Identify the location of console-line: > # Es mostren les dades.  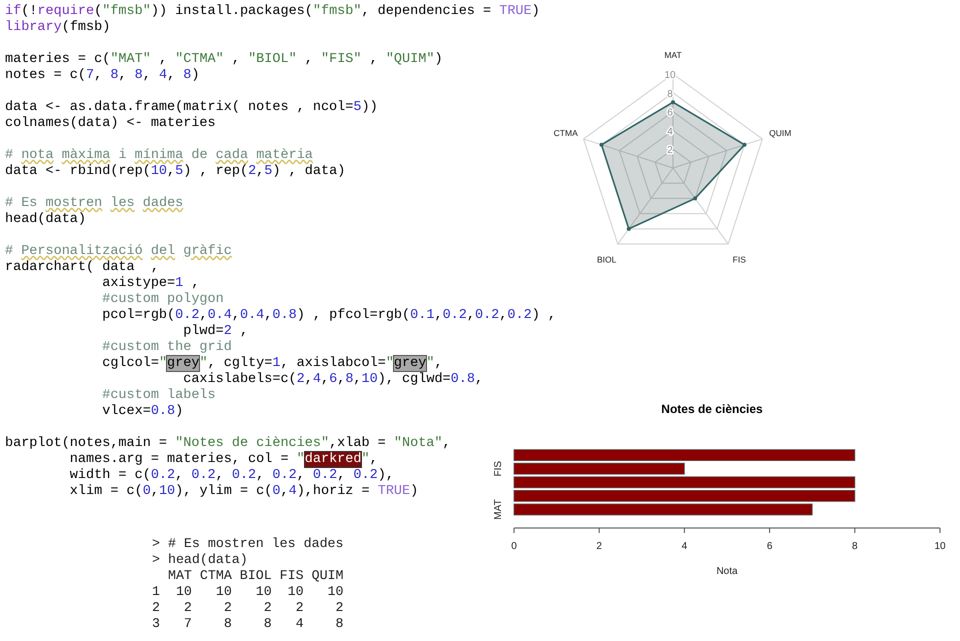
(248, 544).